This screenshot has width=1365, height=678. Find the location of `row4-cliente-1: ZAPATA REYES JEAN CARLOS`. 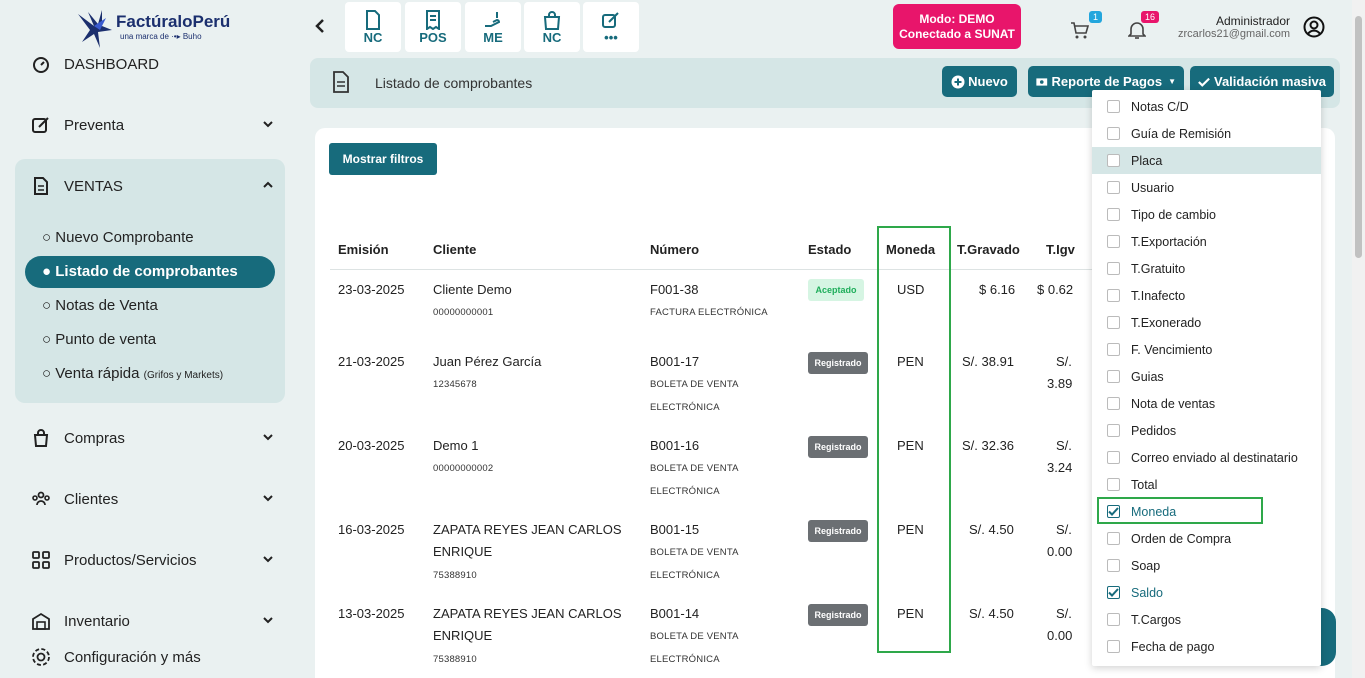

row4-cliente-1: ZAPATA REYES JEAN CARLOS is located at coordinates (527, 529).